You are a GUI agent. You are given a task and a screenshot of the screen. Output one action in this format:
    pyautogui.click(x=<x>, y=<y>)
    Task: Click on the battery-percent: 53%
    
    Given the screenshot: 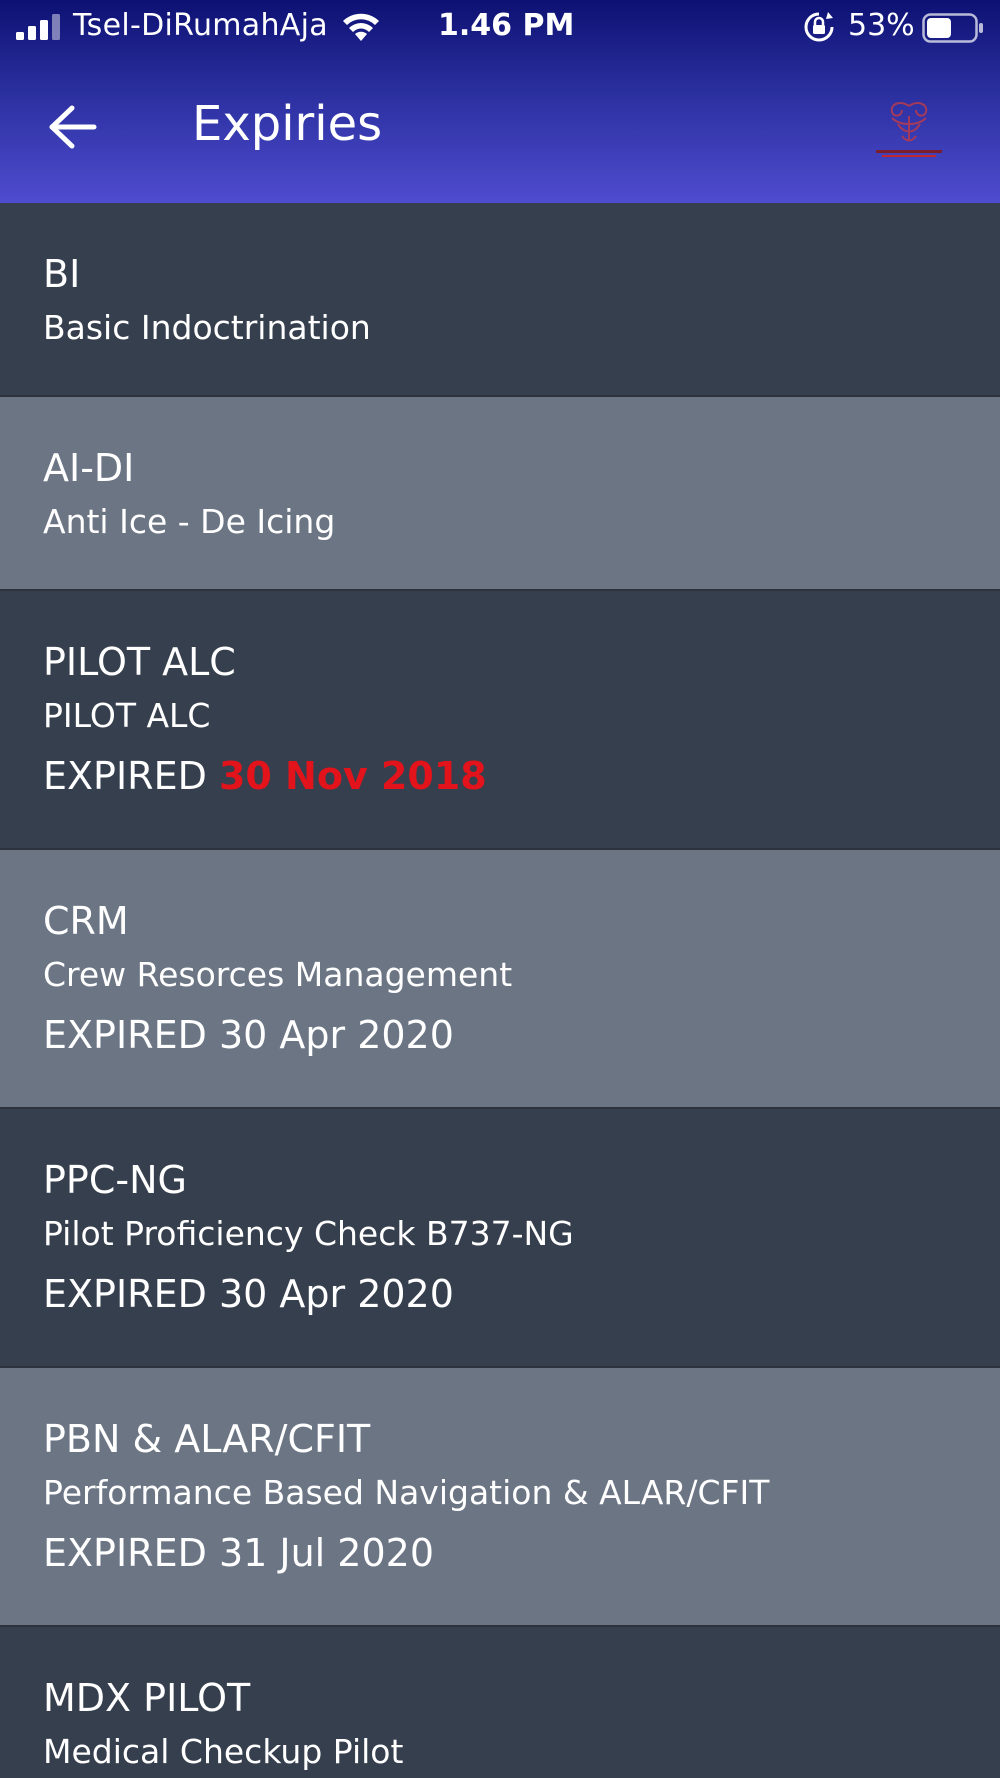 What is the action you would take?
    pyautogui.click(x=881, y=25)
    